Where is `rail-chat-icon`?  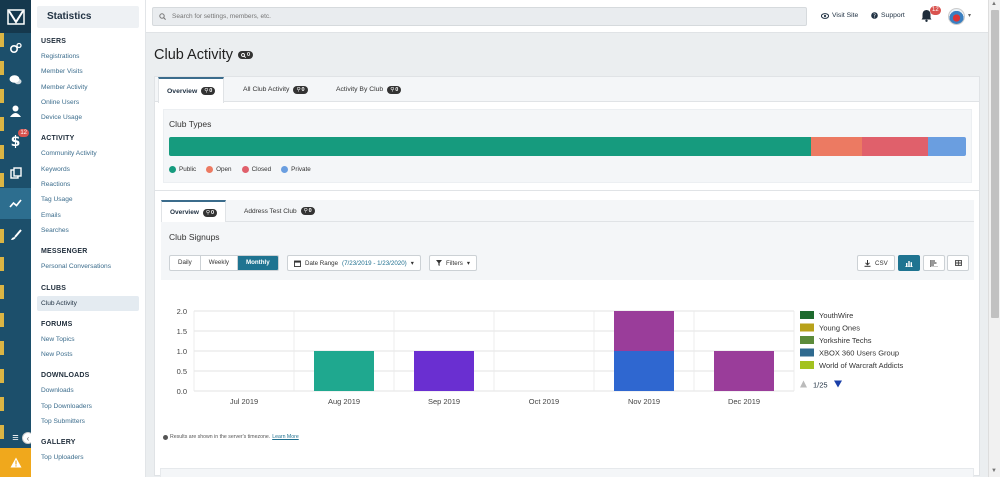
rail-chat-icon is located at coordinates (15, 79).